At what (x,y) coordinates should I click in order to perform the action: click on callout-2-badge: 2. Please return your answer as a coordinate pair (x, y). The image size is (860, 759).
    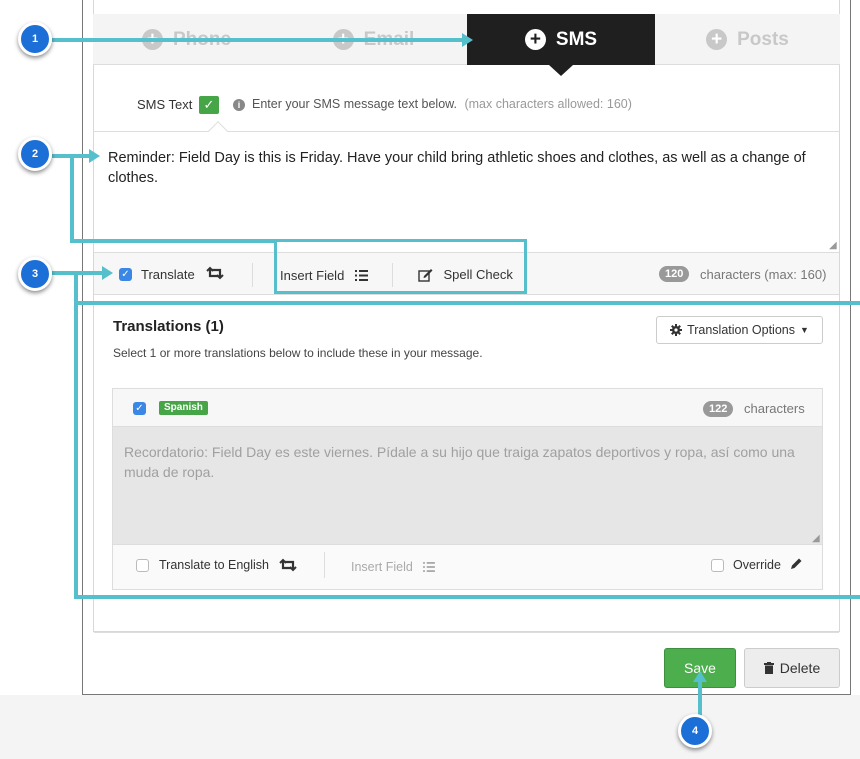
    Looking at the image, I should click on (35, 154).